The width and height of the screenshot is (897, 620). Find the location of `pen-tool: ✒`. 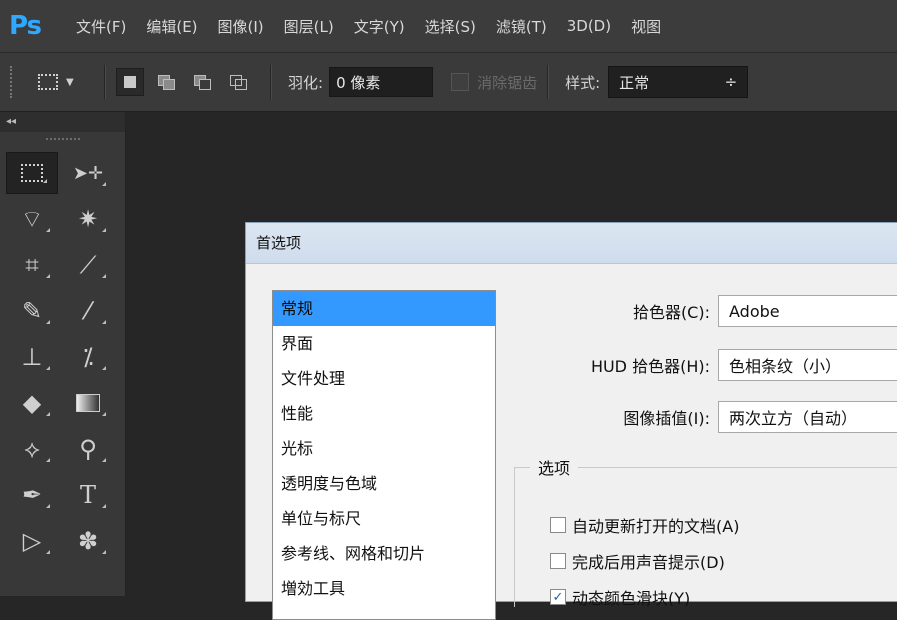

pen-tool: ✒ is located at coordinates (32, 495).